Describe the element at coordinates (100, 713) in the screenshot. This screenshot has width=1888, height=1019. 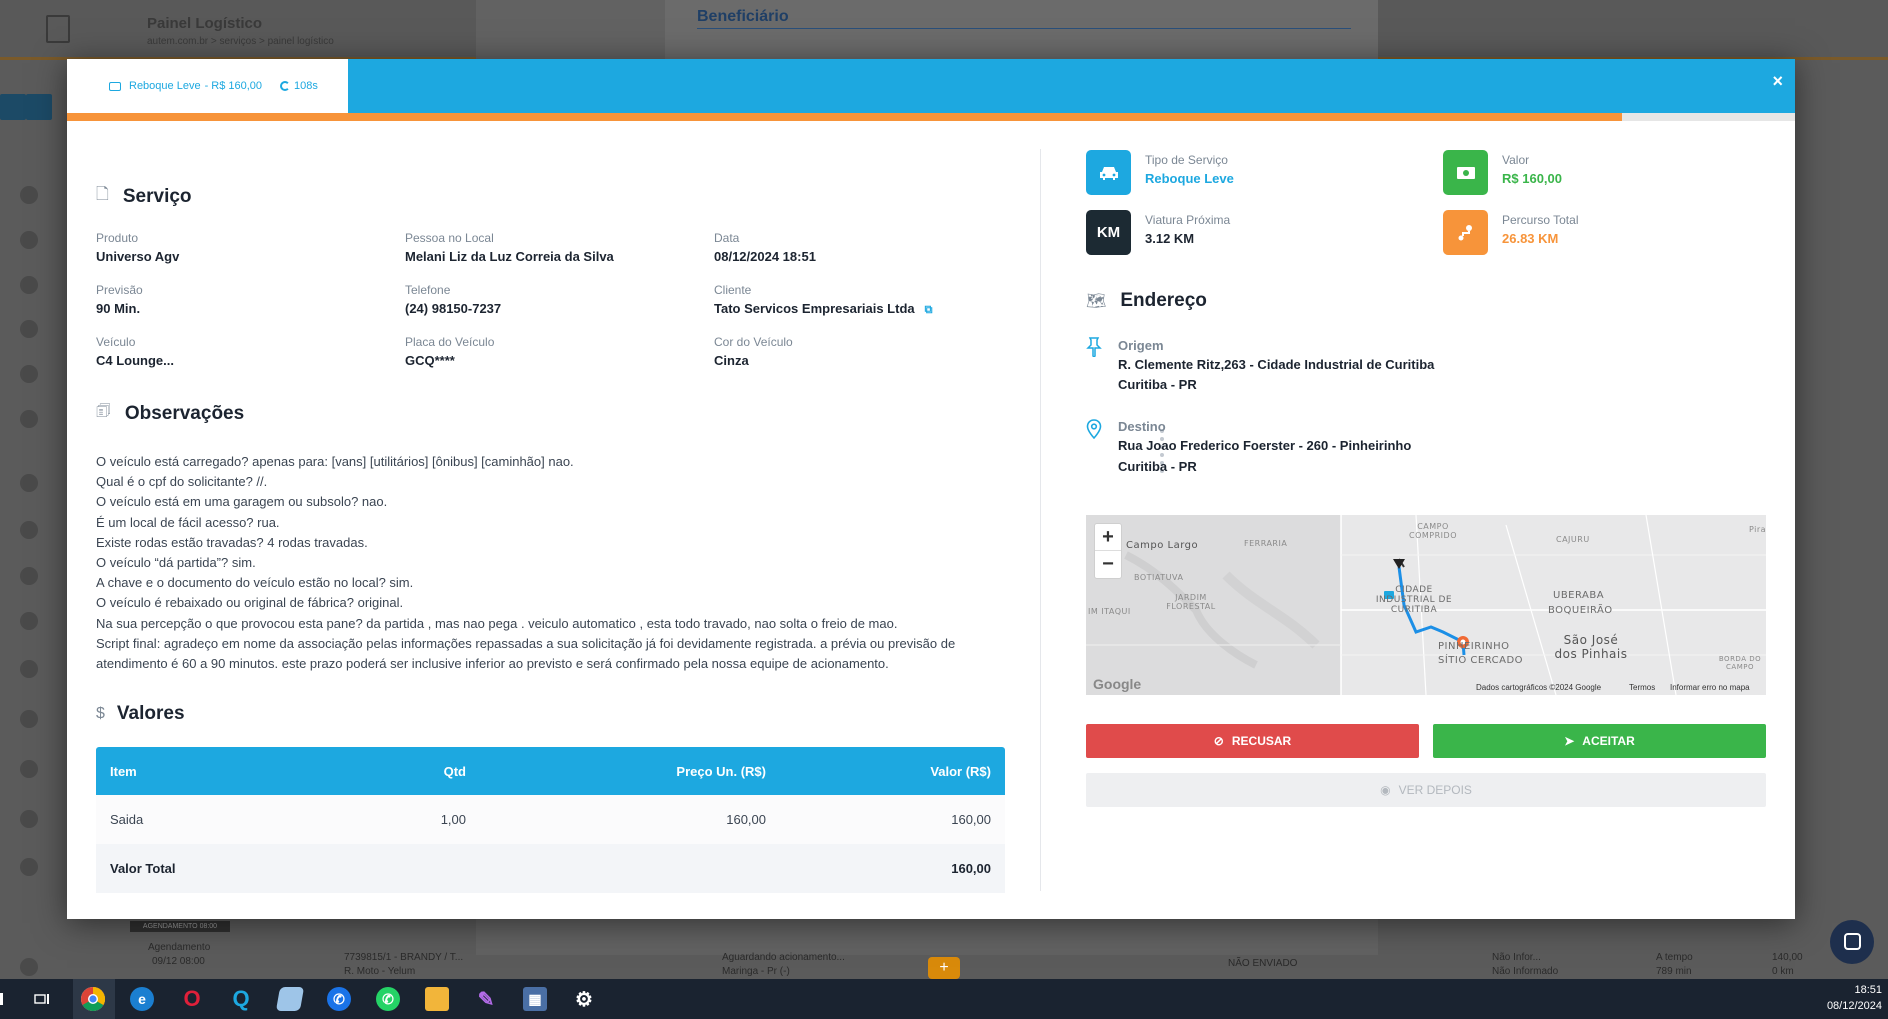
I see `dollar-icon: $` at that location.